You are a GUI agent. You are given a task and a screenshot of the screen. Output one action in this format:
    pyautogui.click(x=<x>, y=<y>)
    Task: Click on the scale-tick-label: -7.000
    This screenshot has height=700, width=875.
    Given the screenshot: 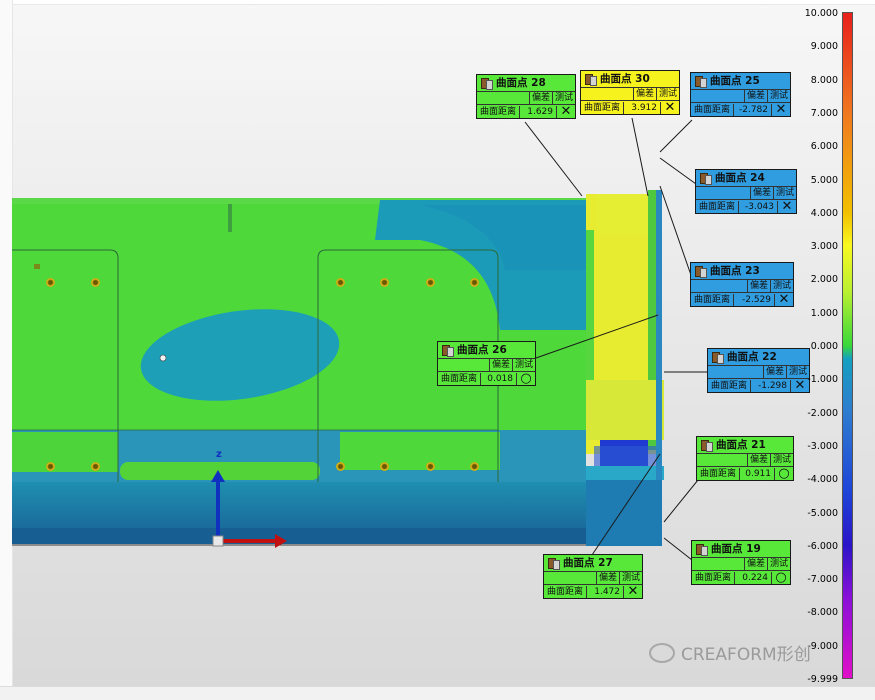 What is the action you would take?
    pyautogui.click(x=822, y=580)
    